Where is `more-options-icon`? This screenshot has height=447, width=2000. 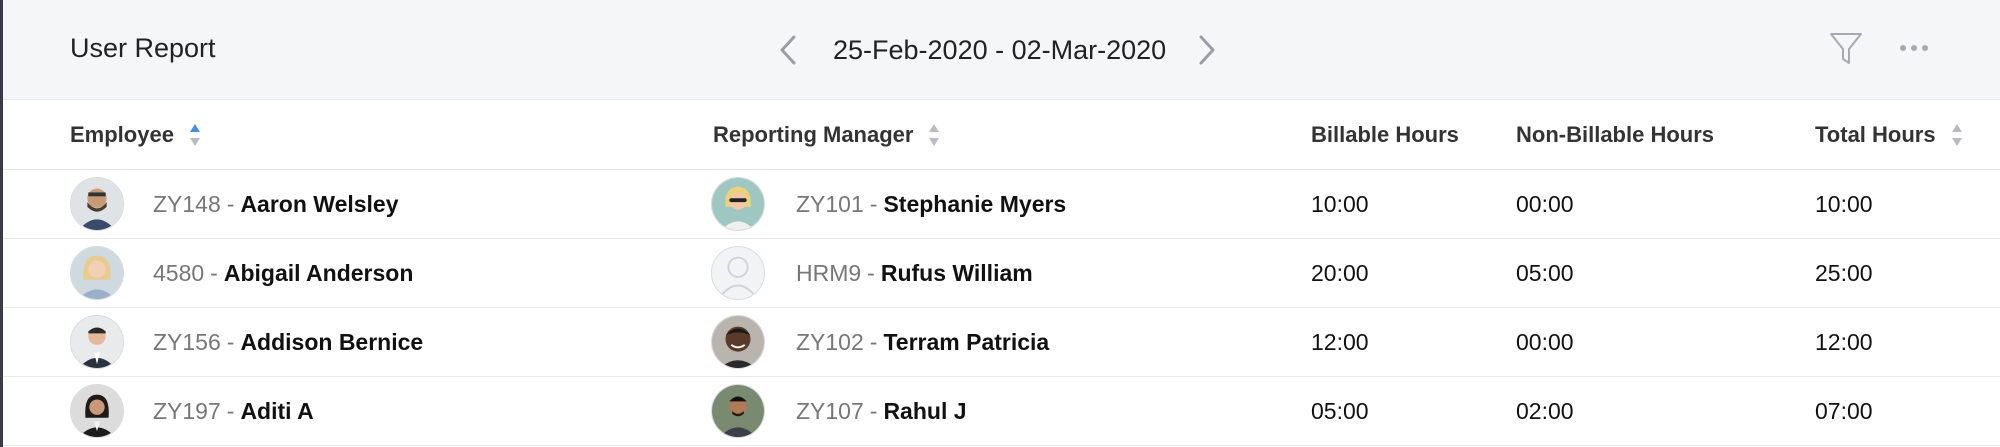
more-options-icon is located at coordinates (1914, 48).